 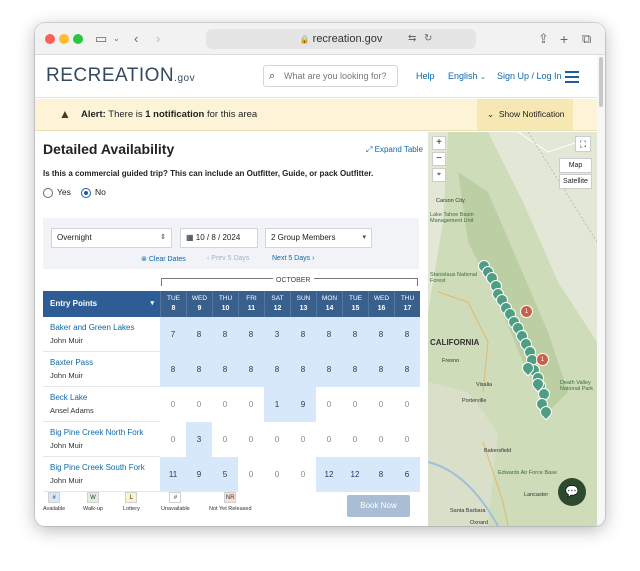 I want to click on menu-icon, so click(x=572, y=78).